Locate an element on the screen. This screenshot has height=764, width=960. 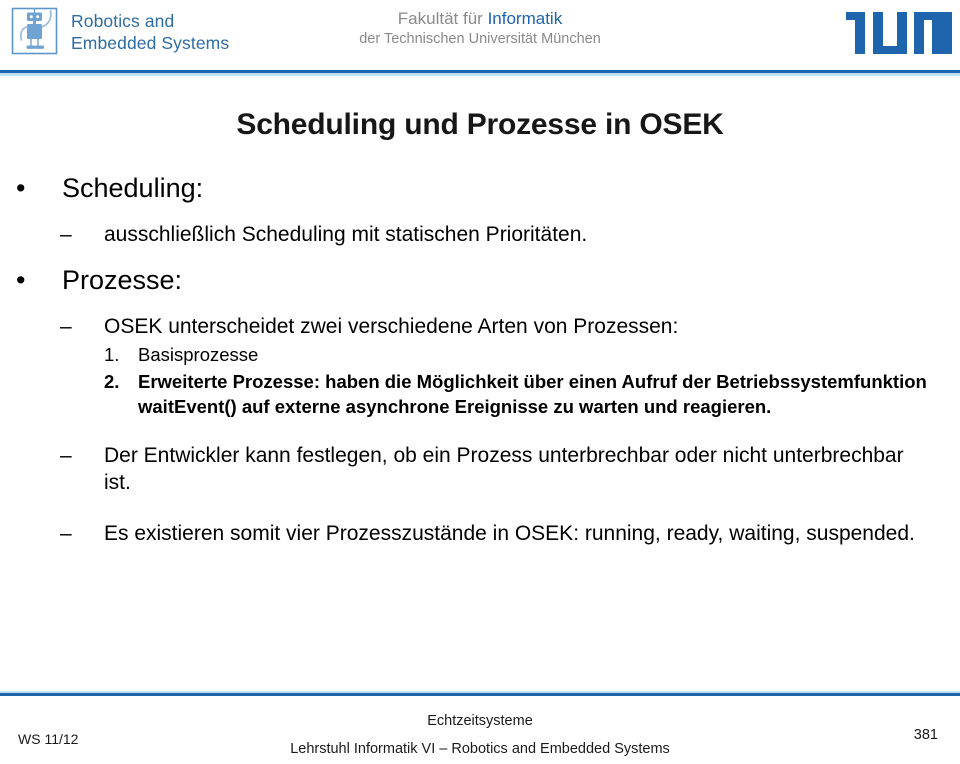
bullet-text: Scheduling: is located at coordinates (133, 188).